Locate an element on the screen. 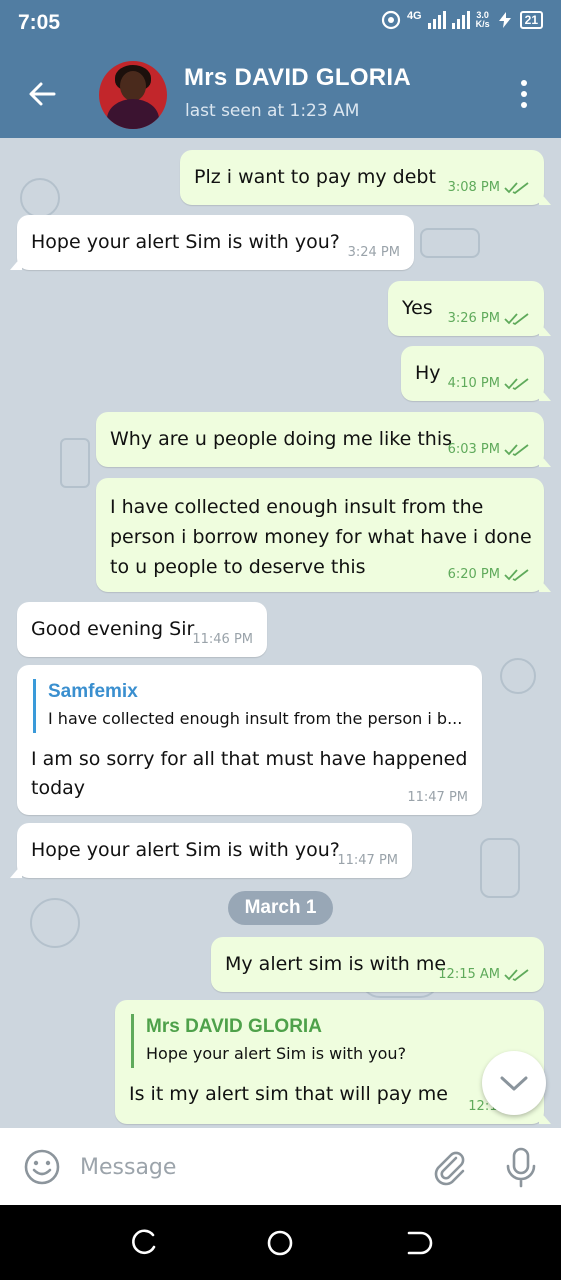 Image resolution: width=561 pixels, height=1280 pixels. home-icon is located at coordinates (280, 1243).